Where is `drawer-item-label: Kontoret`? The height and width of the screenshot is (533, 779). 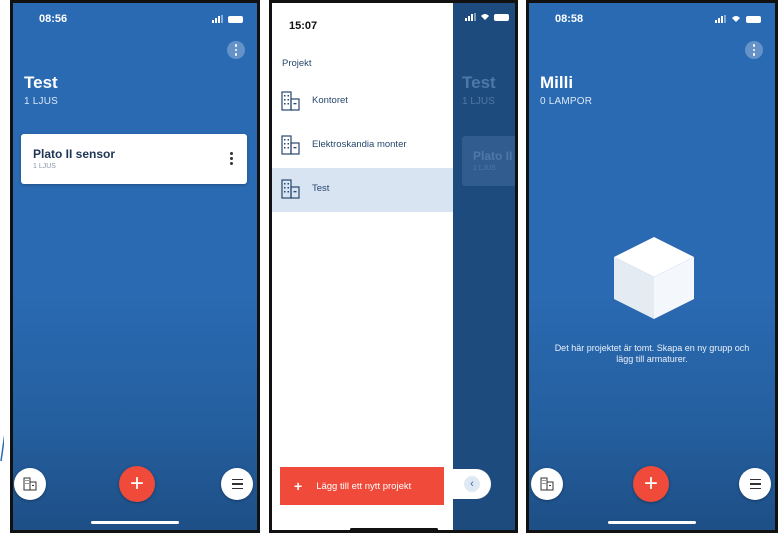 drawer-item-label: Kontoret is located at coordinates (330, 100).